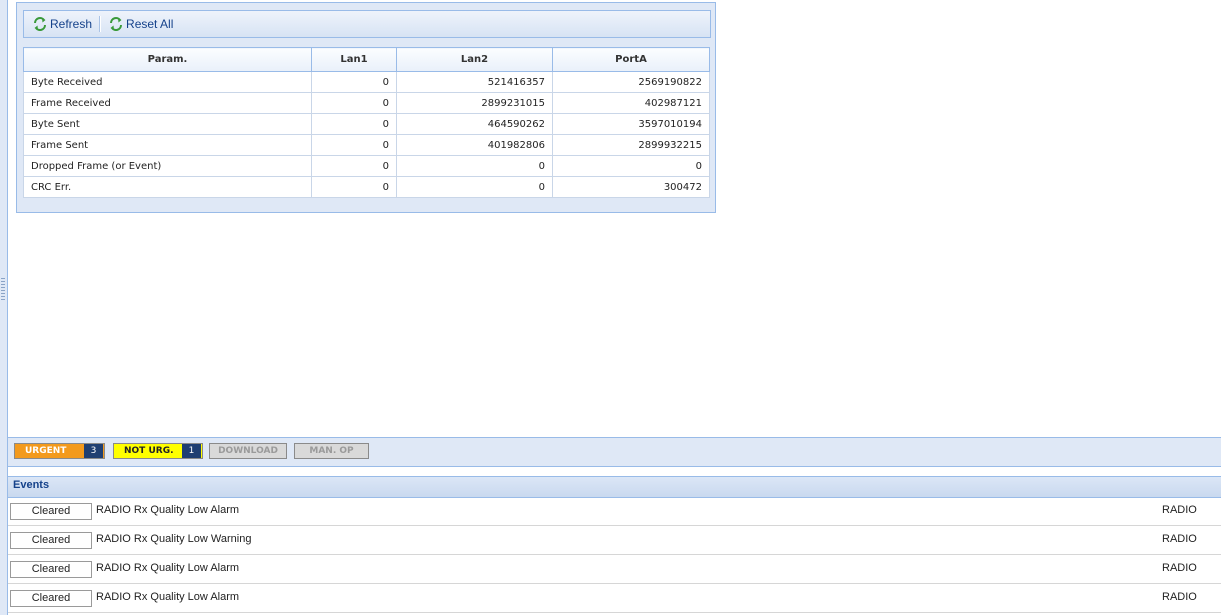  What do you see at coordinates (167, 124) in the screenshot?
I see `param-cell: Byte Sent` at bounding box center [167, 124].